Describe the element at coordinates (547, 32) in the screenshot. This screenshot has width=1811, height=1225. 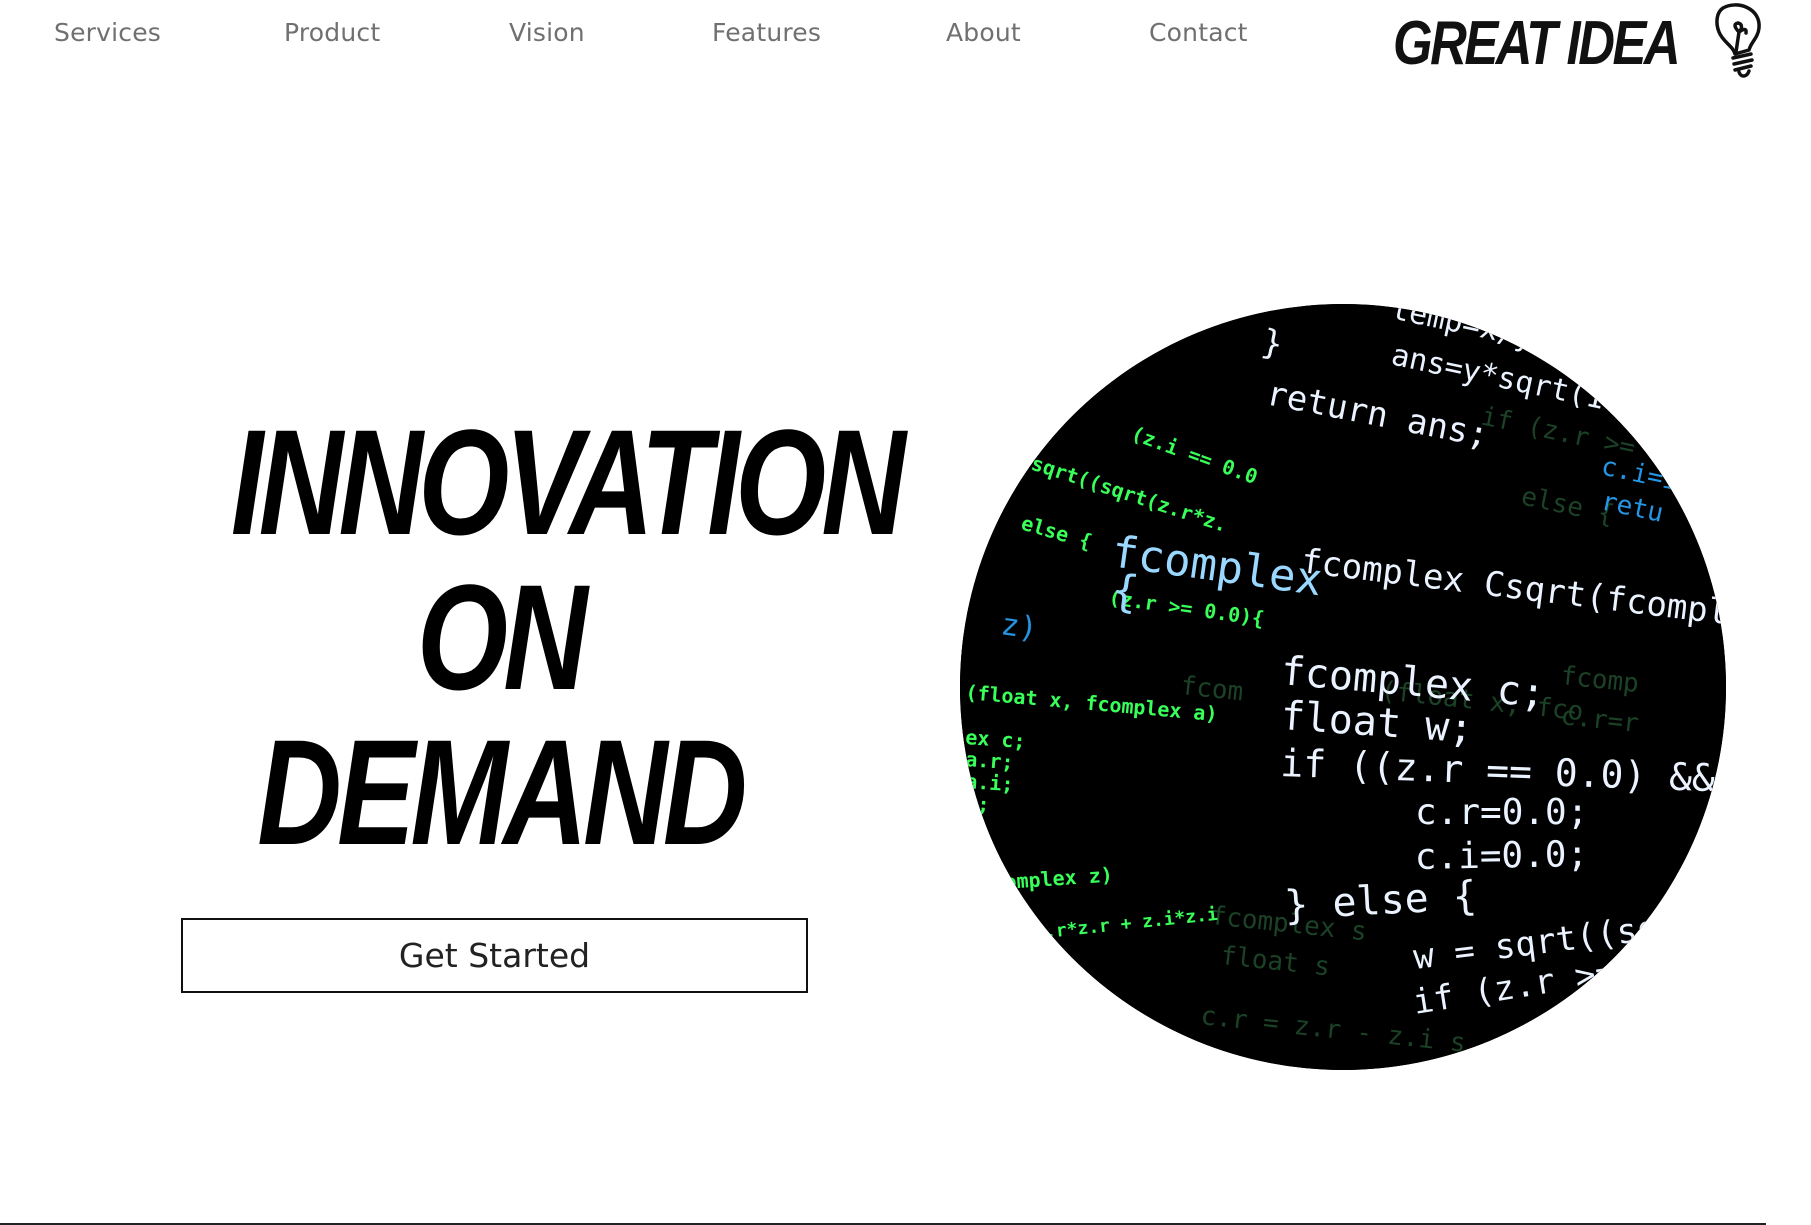
I see `nav-vision: Vision` at that location.